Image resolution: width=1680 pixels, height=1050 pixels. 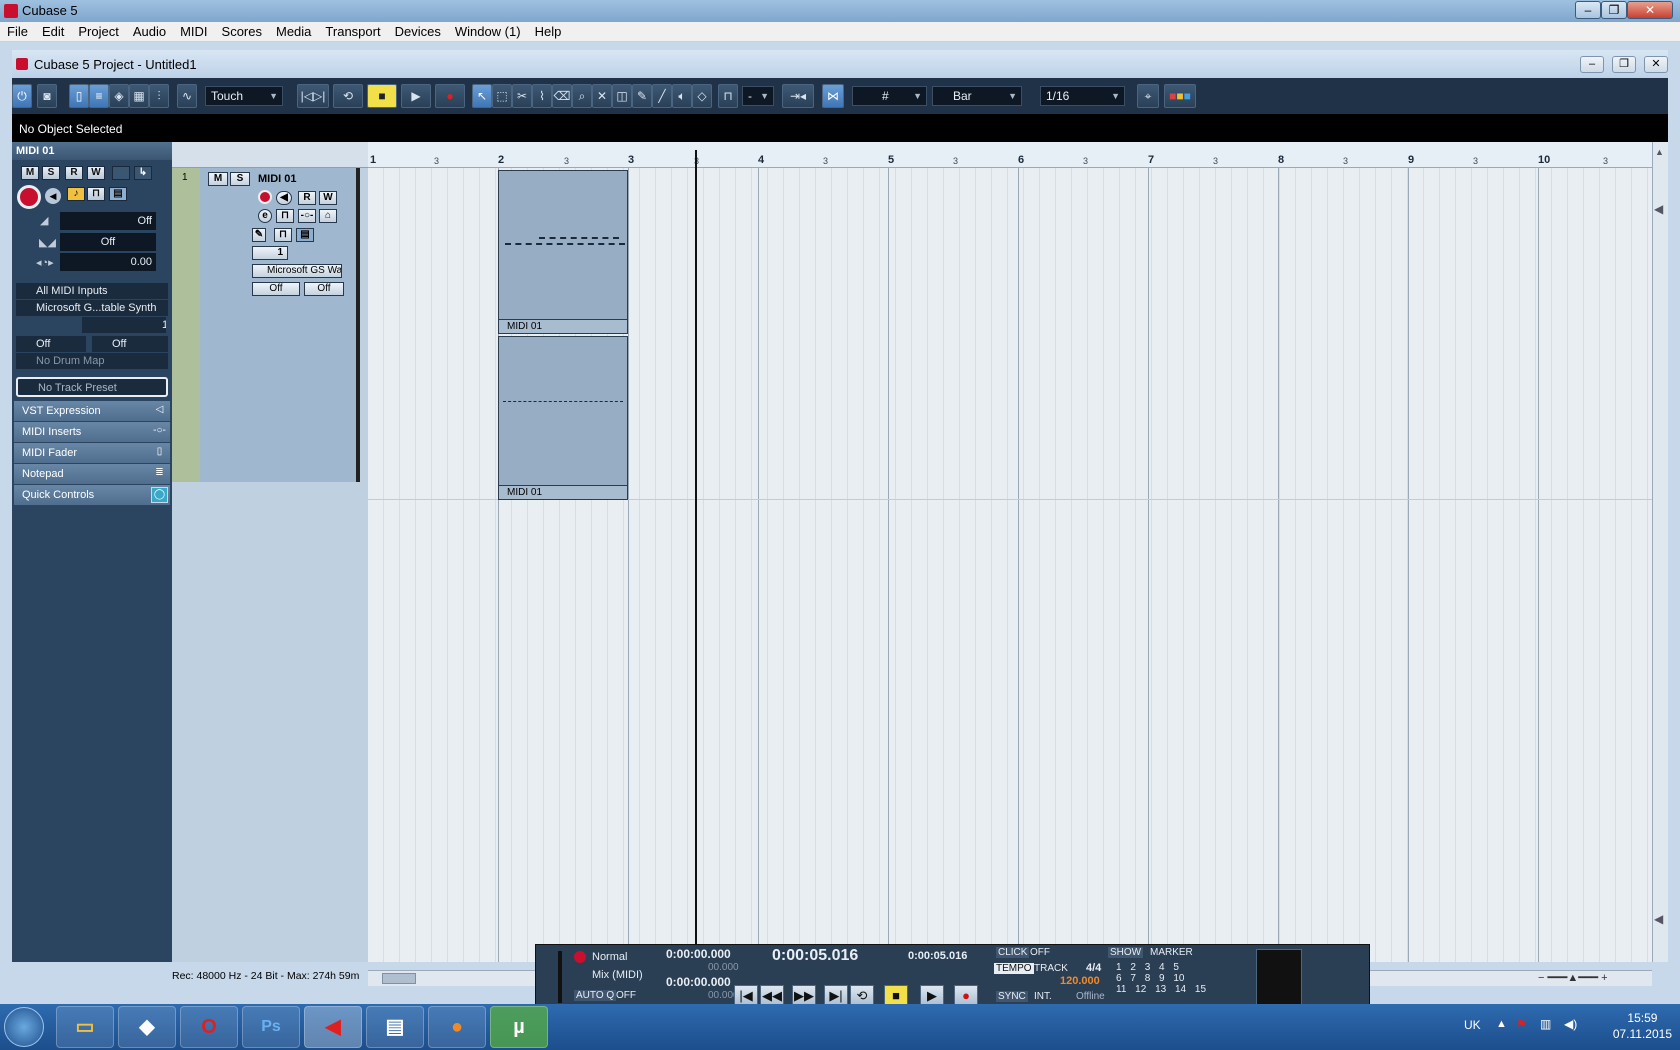 What do you see at coordinates (696, 547) in the screenshot?
I see `project-cursor` at bounding box center [696, 547].